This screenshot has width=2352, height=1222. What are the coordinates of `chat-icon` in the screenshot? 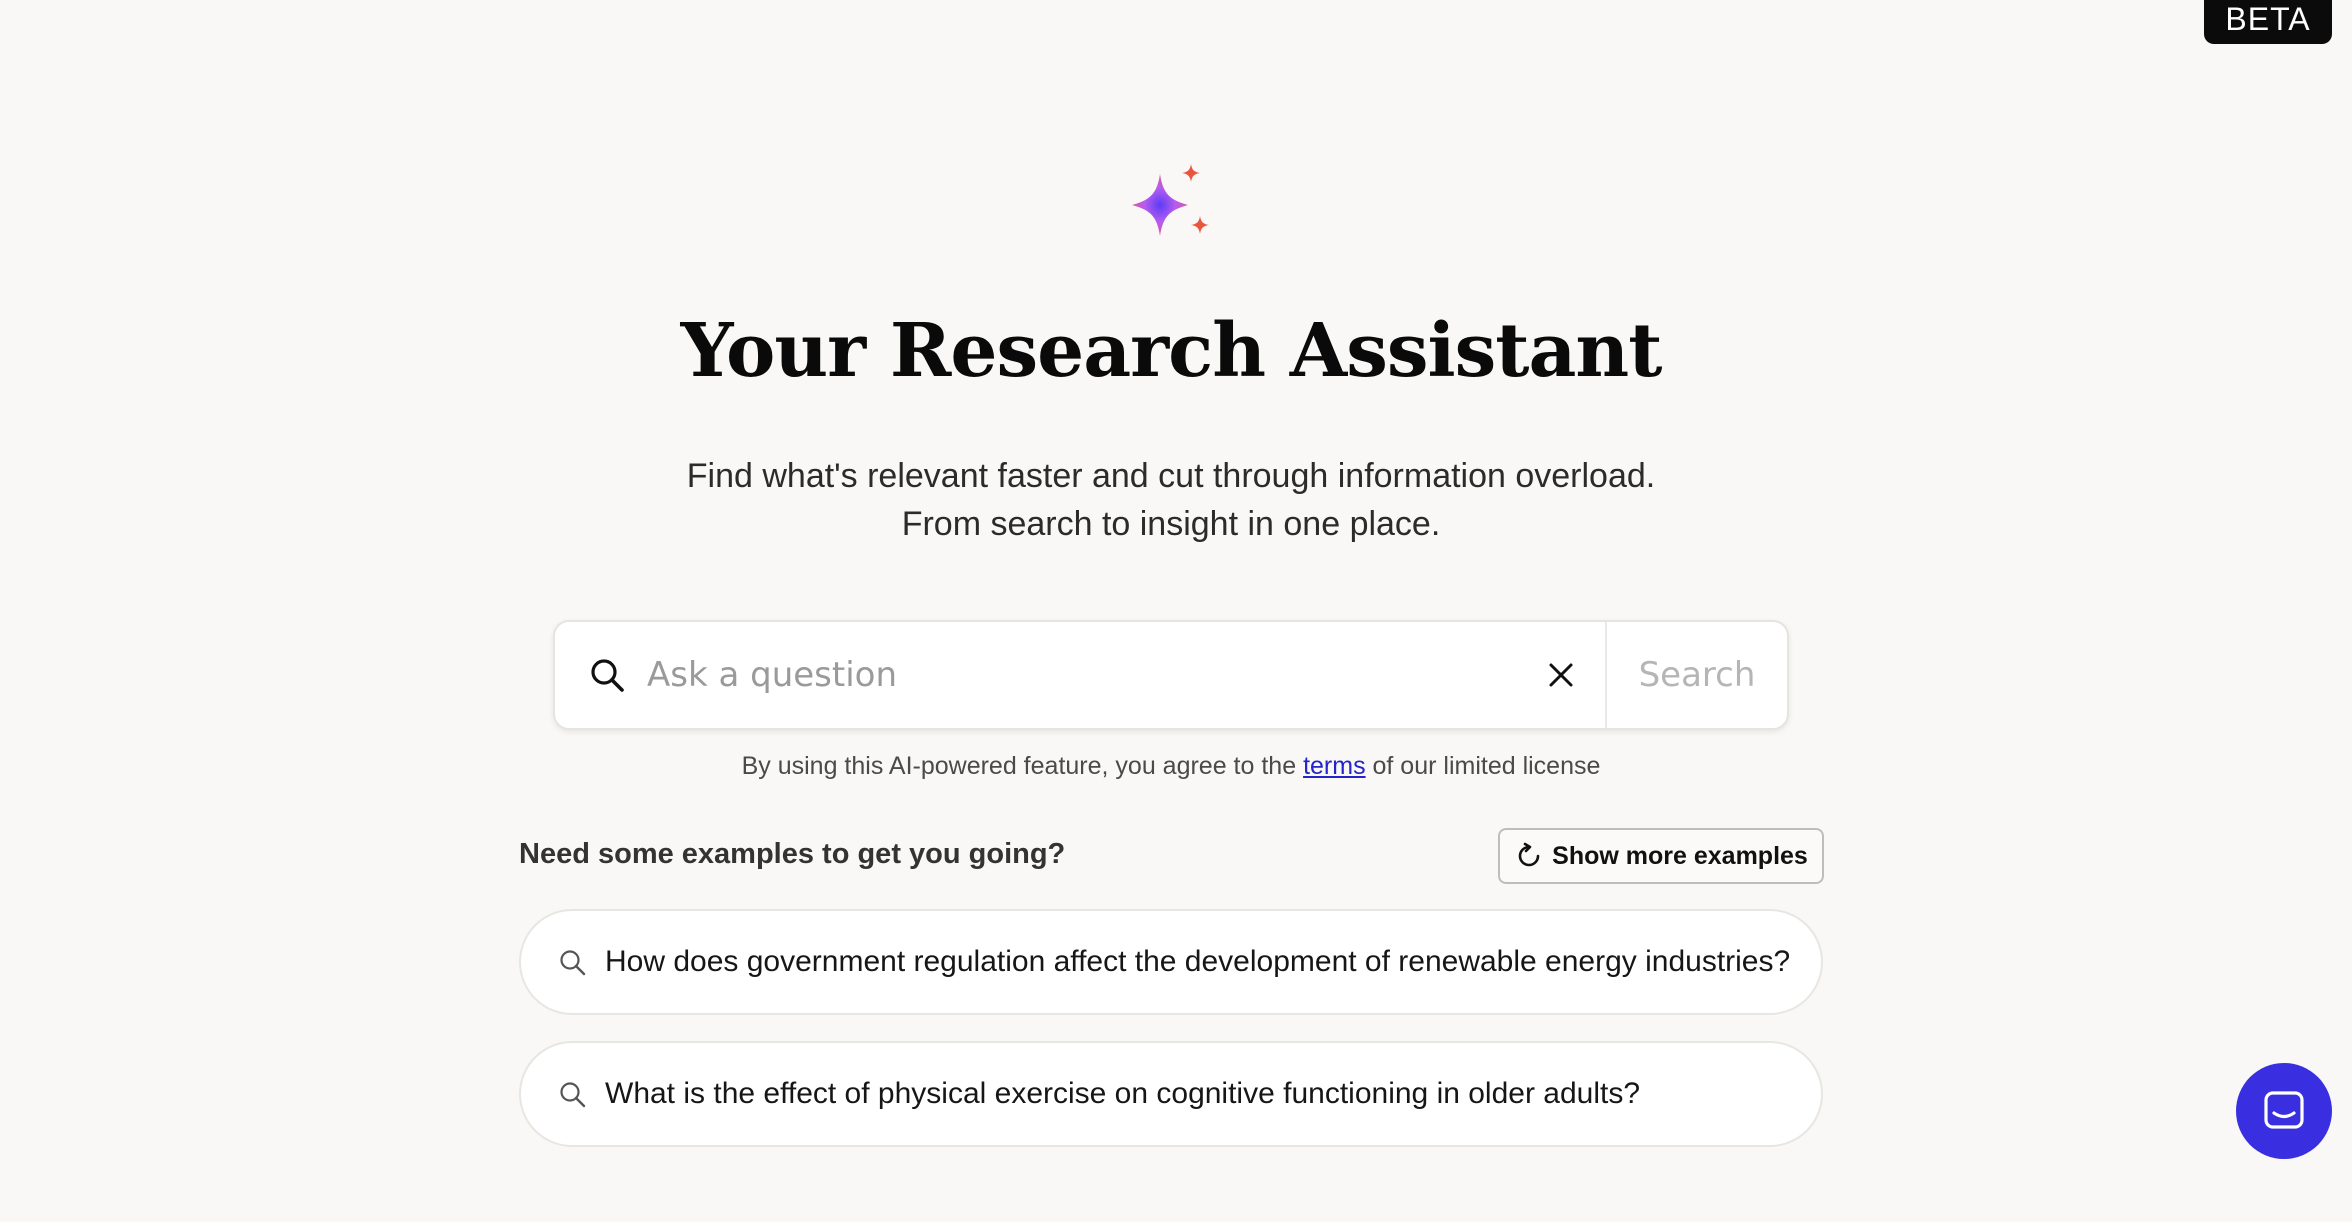 It's located at (2284, 1110).